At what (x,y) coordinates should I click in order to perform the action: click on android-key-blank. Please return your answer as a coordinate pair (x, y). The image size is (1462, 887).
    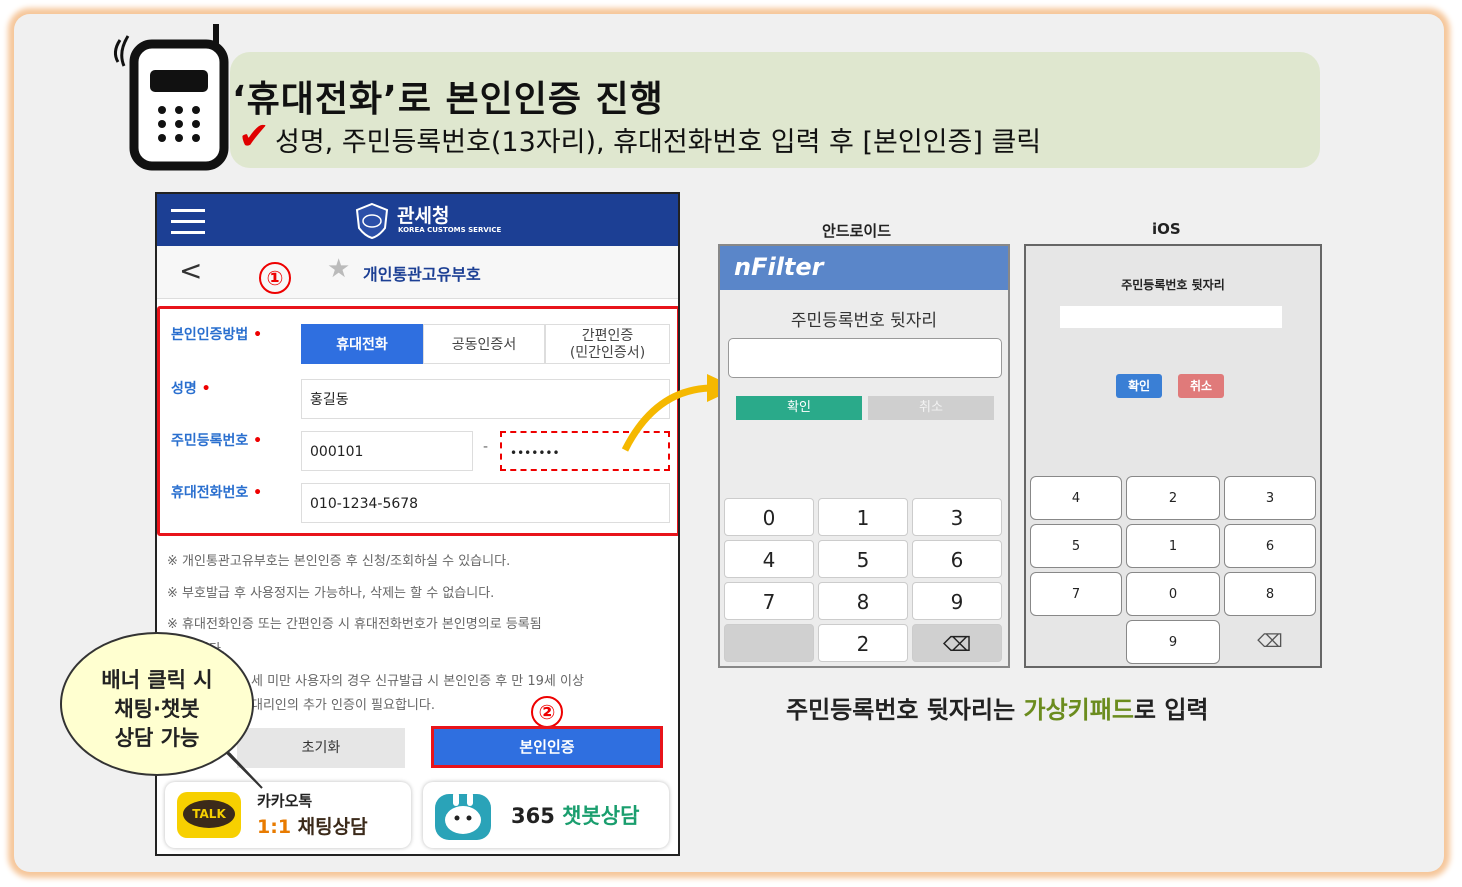
    Looking at the image, I should click on (769, 643).